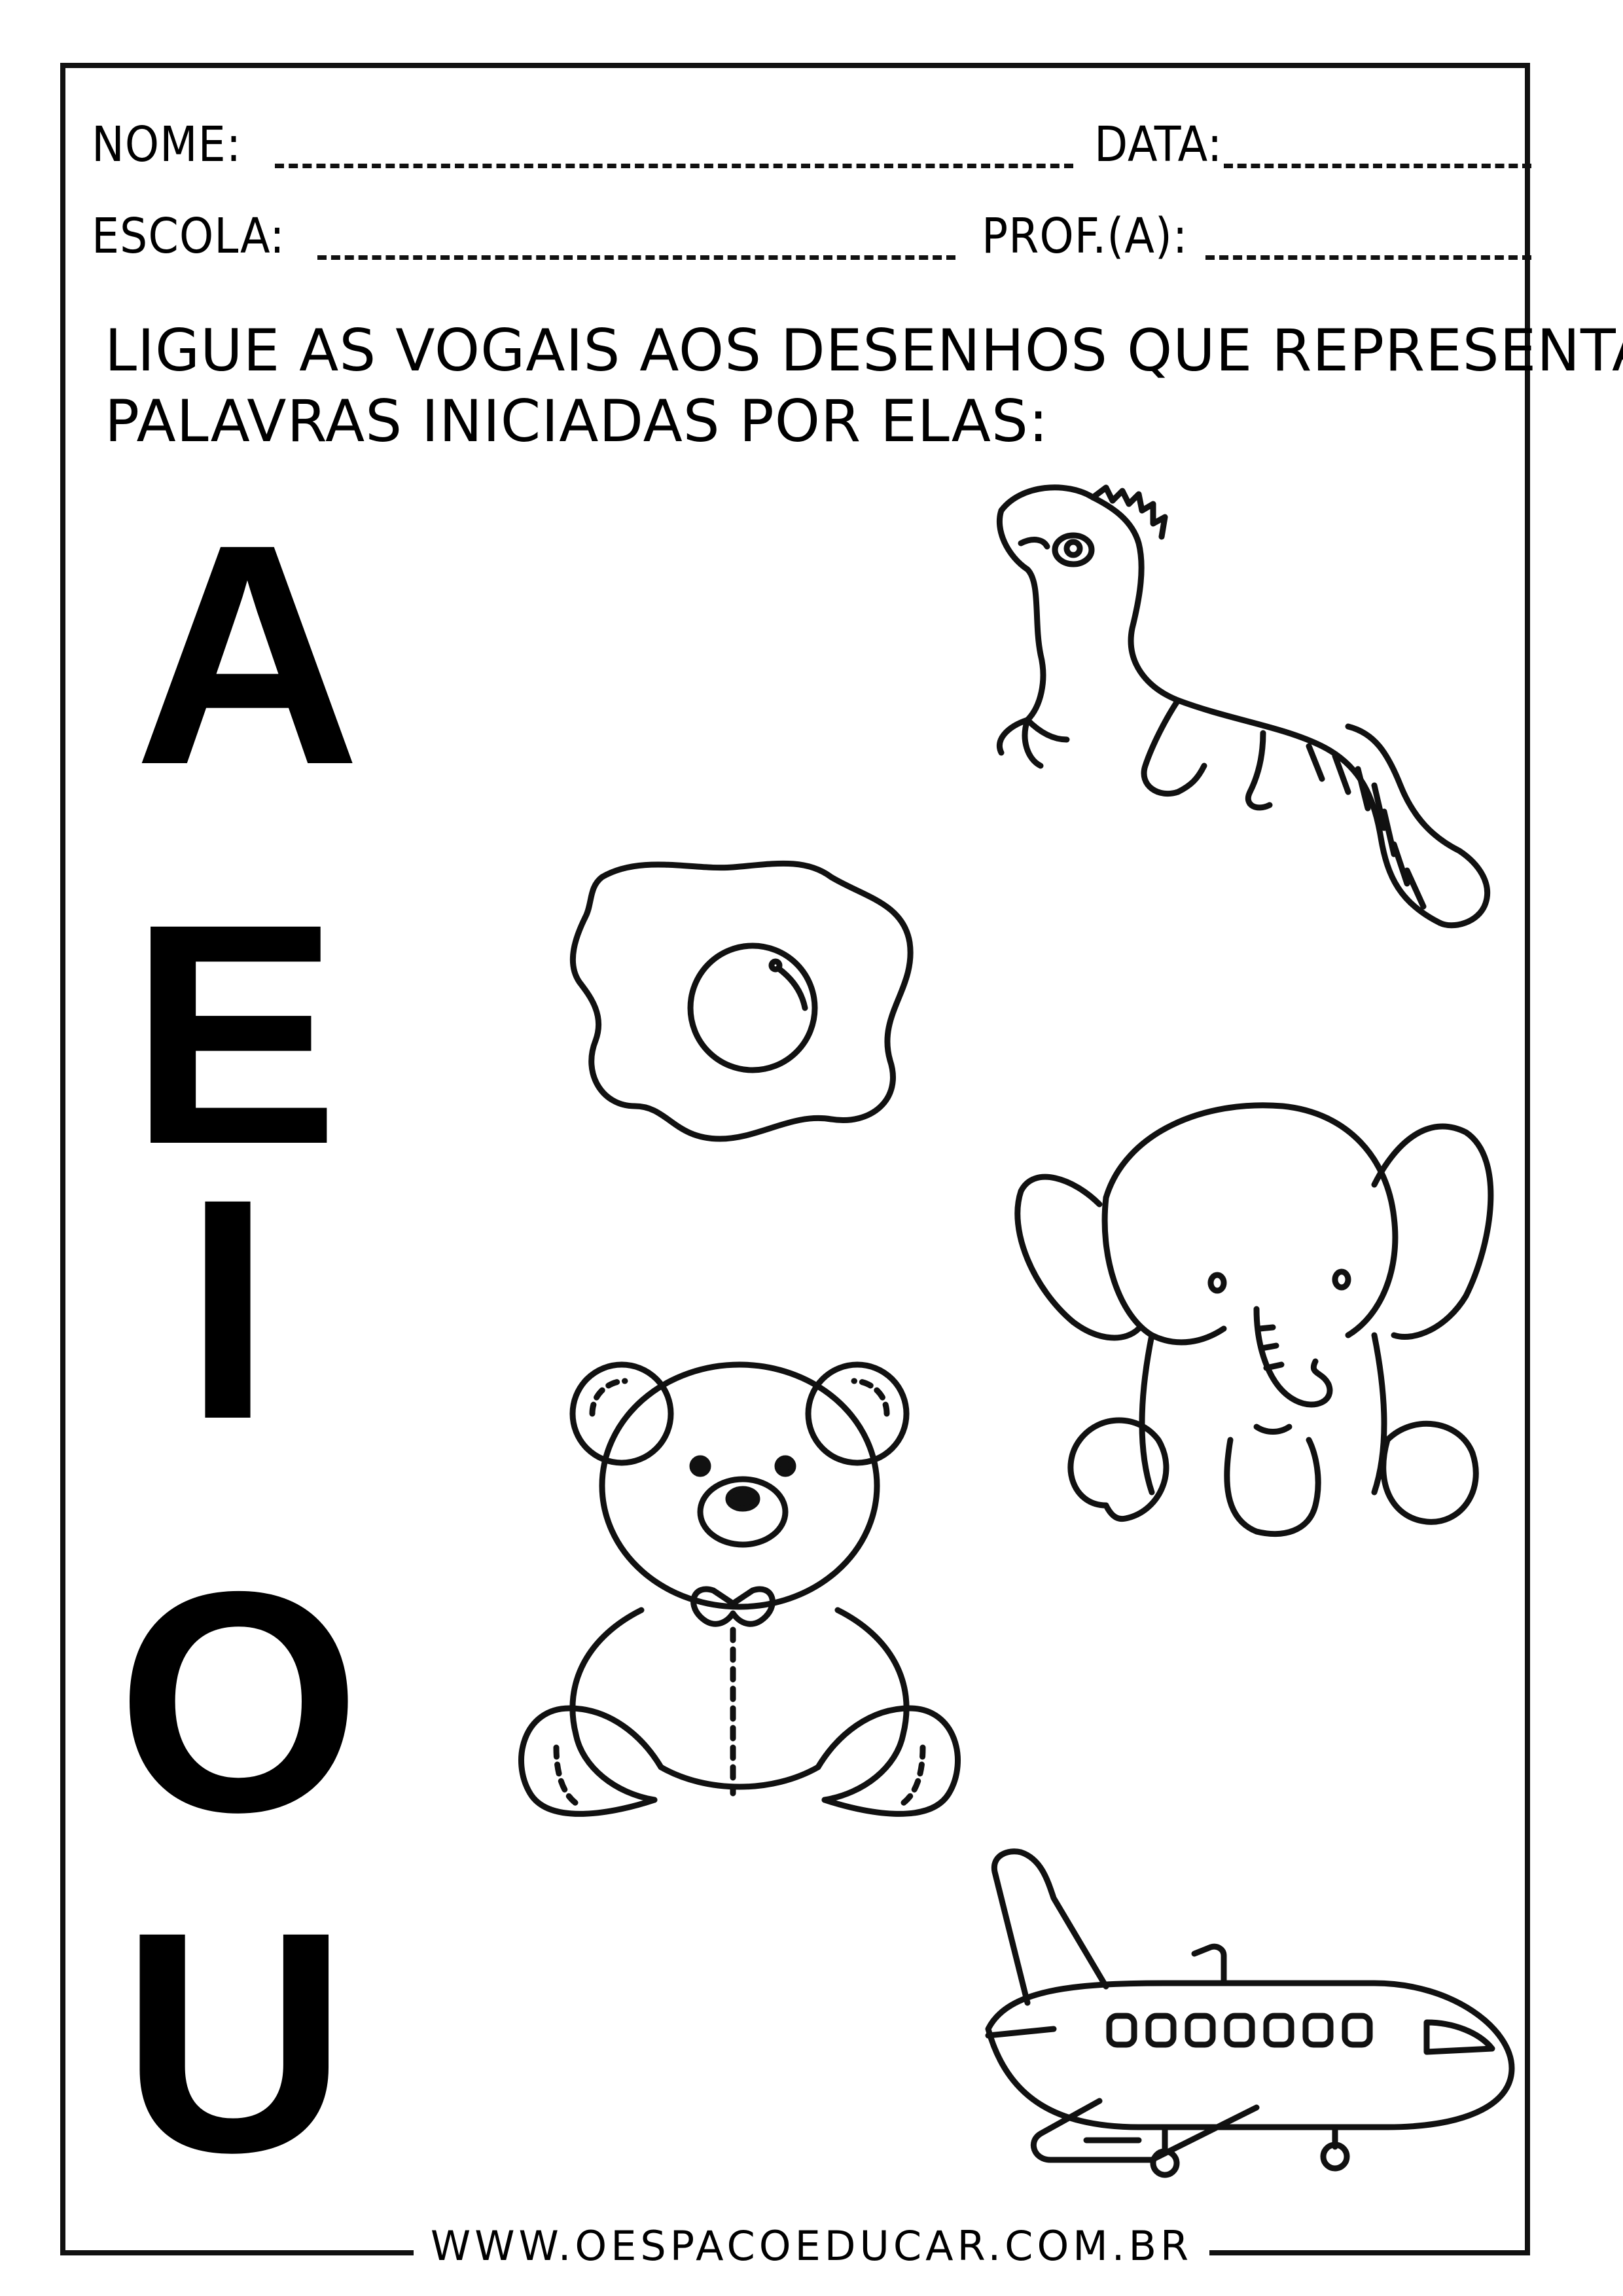 The image size is (1623, 2296). What do you see at coordinates (167, 145) in the screenshot?
I see `name-label: NOME:` at bounding box center [167, 145].